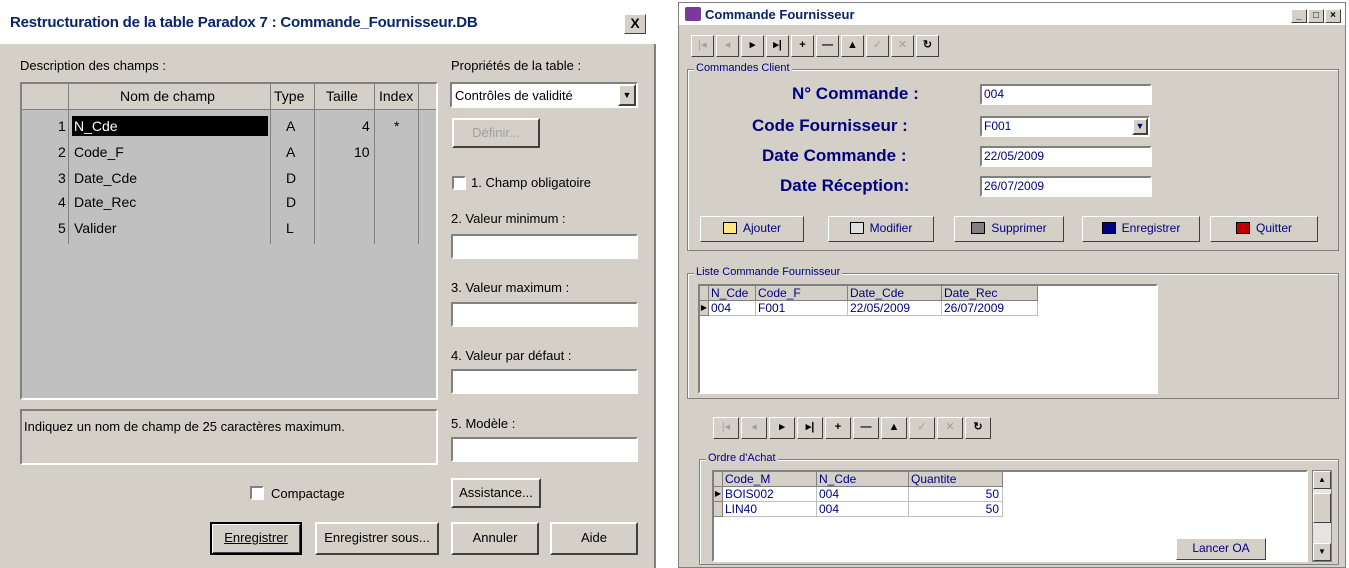 The image size is (1349, 568). What do you see at coordinates (1299, 16) in the screenshot?
I see `minimize-icon: _` at bounding box center [1299, 16].